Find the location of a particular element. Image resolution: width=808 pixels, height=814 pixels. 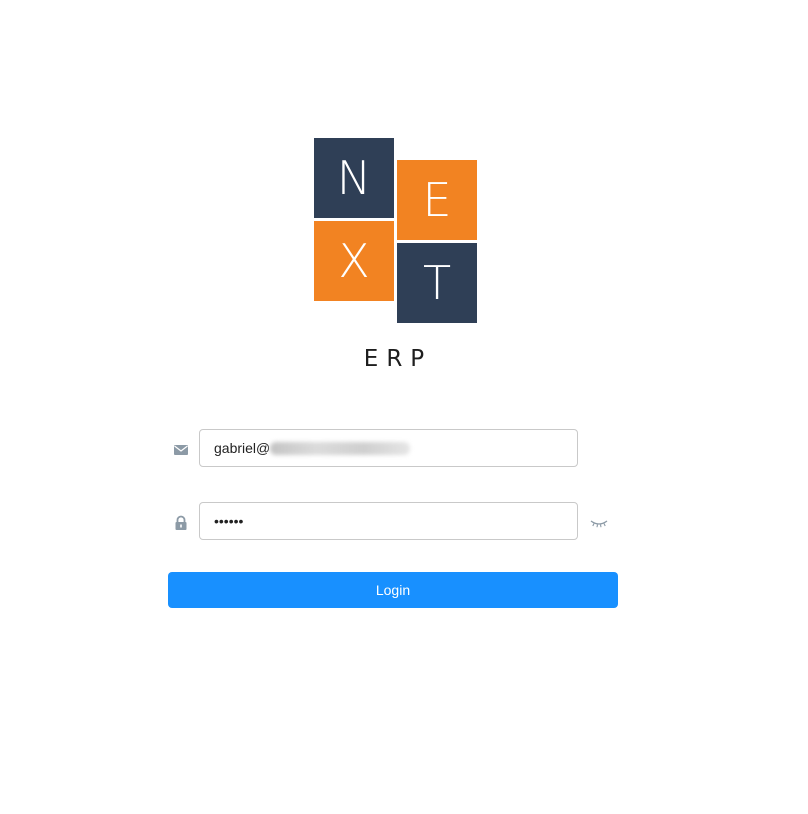

email-field is located at coordinates (388, 448).